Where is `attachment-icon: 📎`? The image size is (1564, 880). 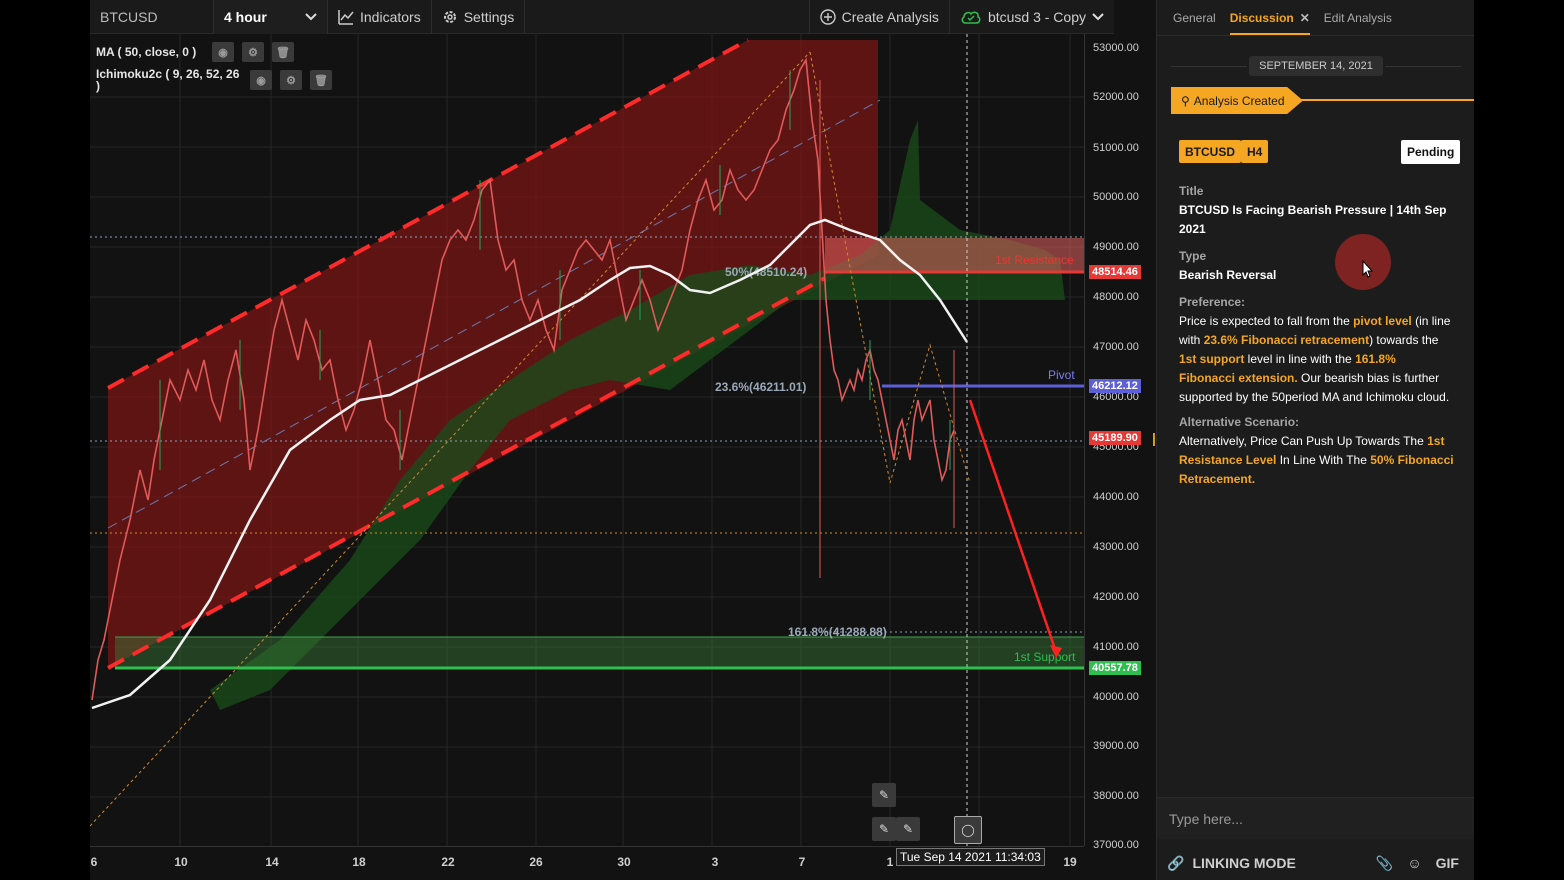
attachment-icon: 📎 is located at coordinates (1384, 863).